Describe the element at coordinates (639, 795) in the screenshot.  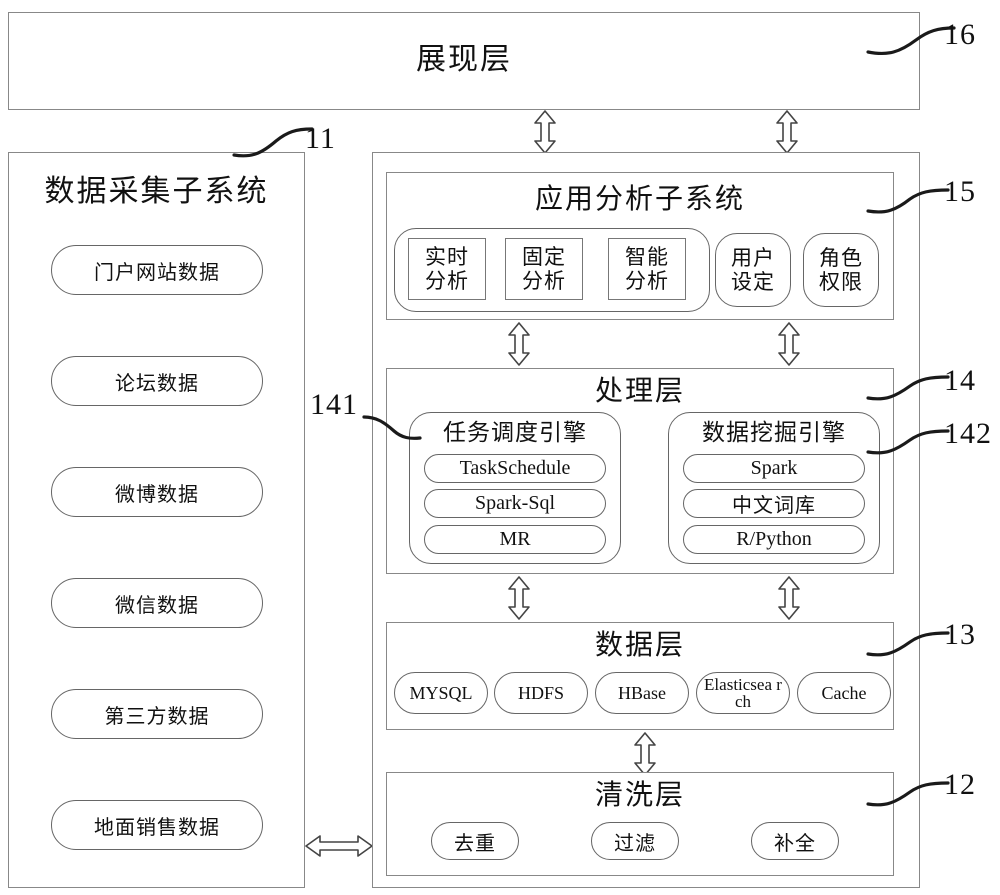
I see `cleaning-layer-title: 清洗层` at that location.